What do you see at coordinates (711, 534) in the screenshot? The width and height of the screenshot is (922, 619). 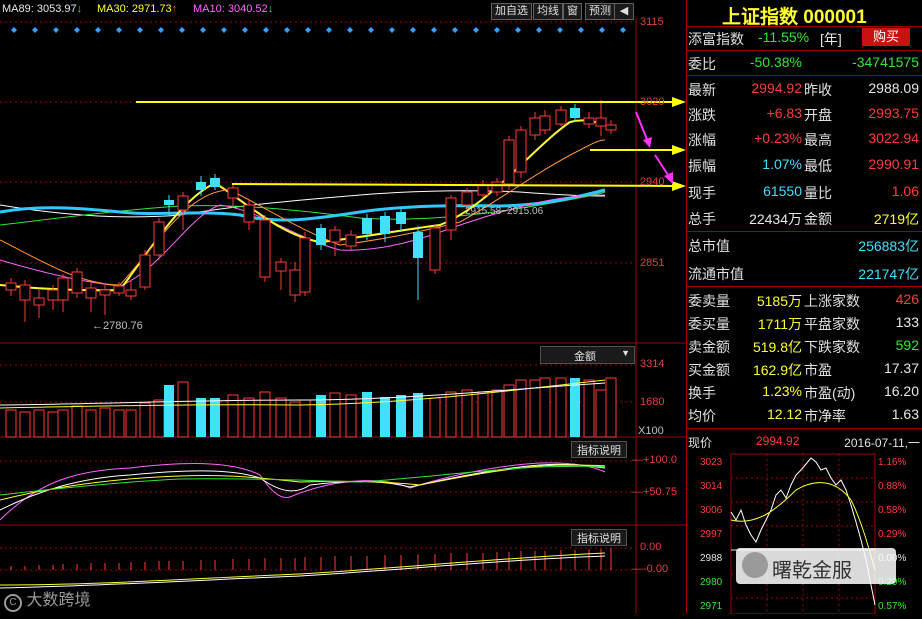 I see `intraday-left-axis: 3023 3014 3006 2997 2988 2980 2971` at bounding box center [711, 534].